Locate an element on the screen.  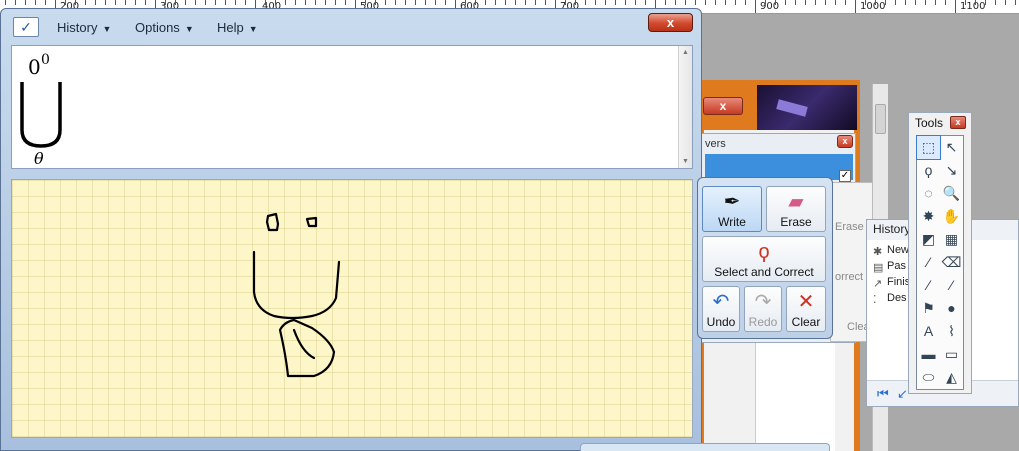
rounded-rectangle-icon: ▭ is located at coordinates (951, 354).